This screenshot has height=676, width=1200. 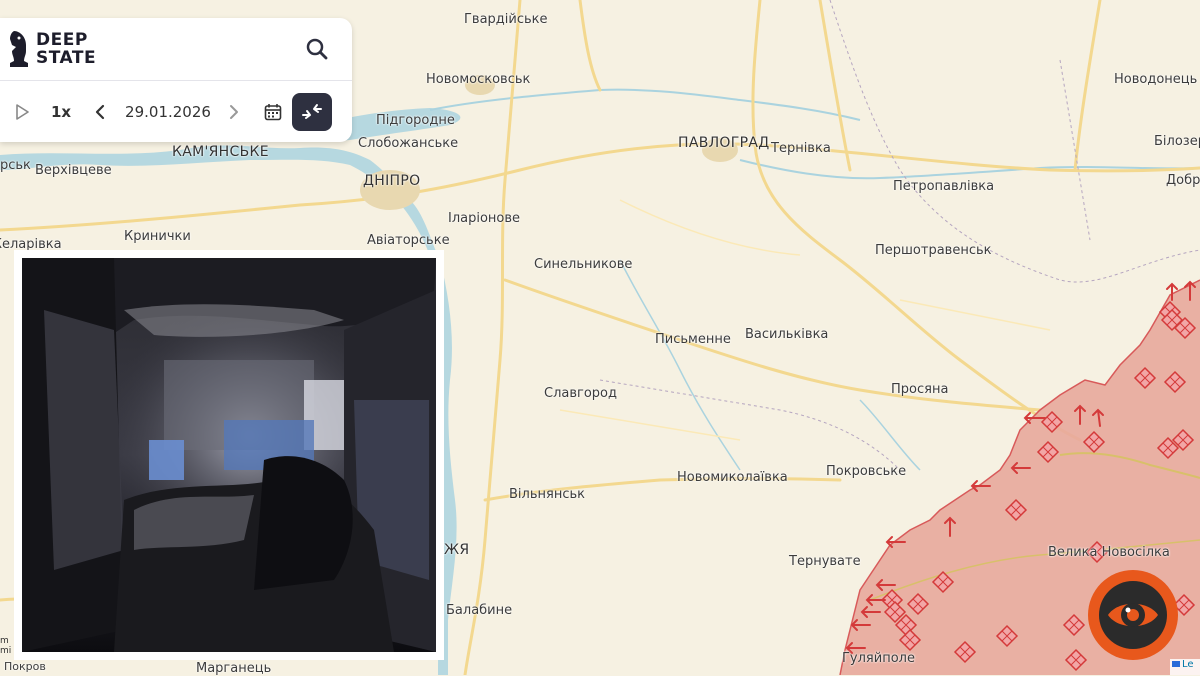 I want to click on city-label: Марганець, so click(x=234, y=668).